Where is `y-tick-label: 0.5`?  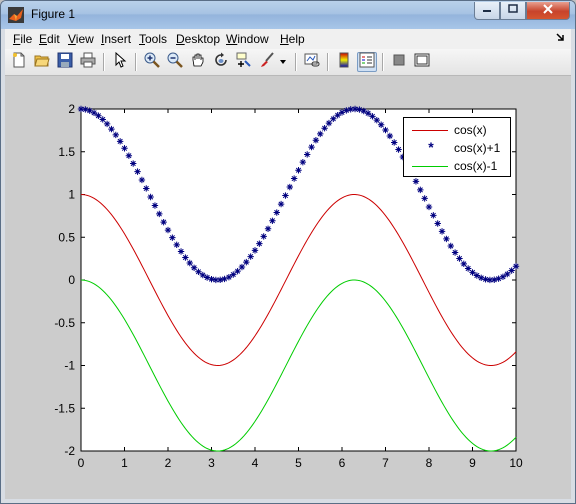
y-tick-label: 0.5 is located at coordinates (66, 237).